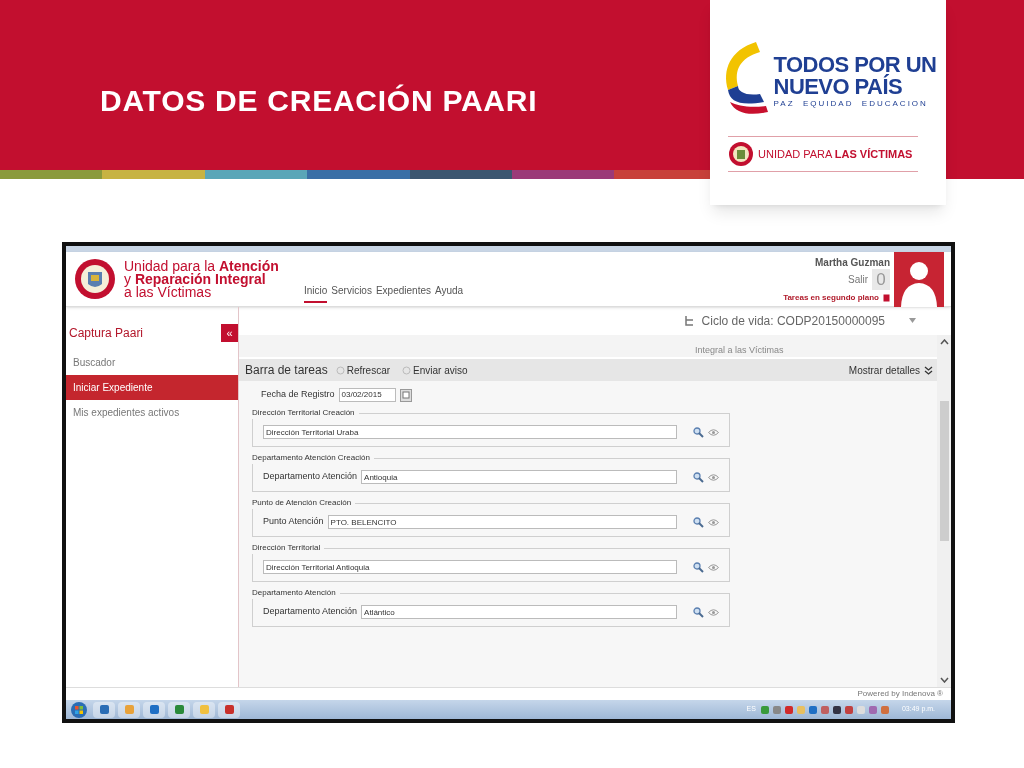  I want to click on start-button-icon, so click(79, 709).